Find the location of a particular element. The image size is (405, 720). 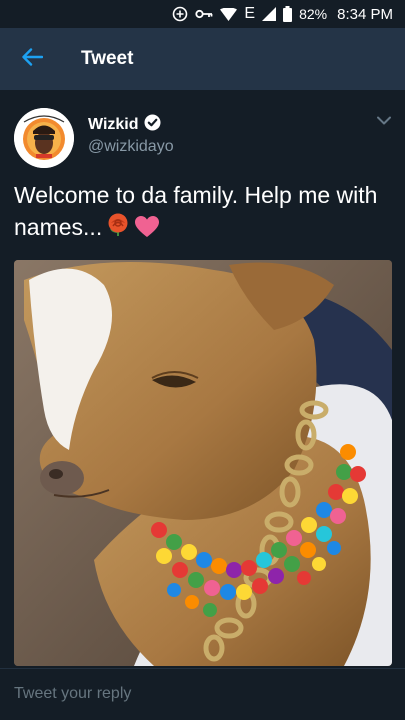

signal-icon is located at coordinates (269, 14).